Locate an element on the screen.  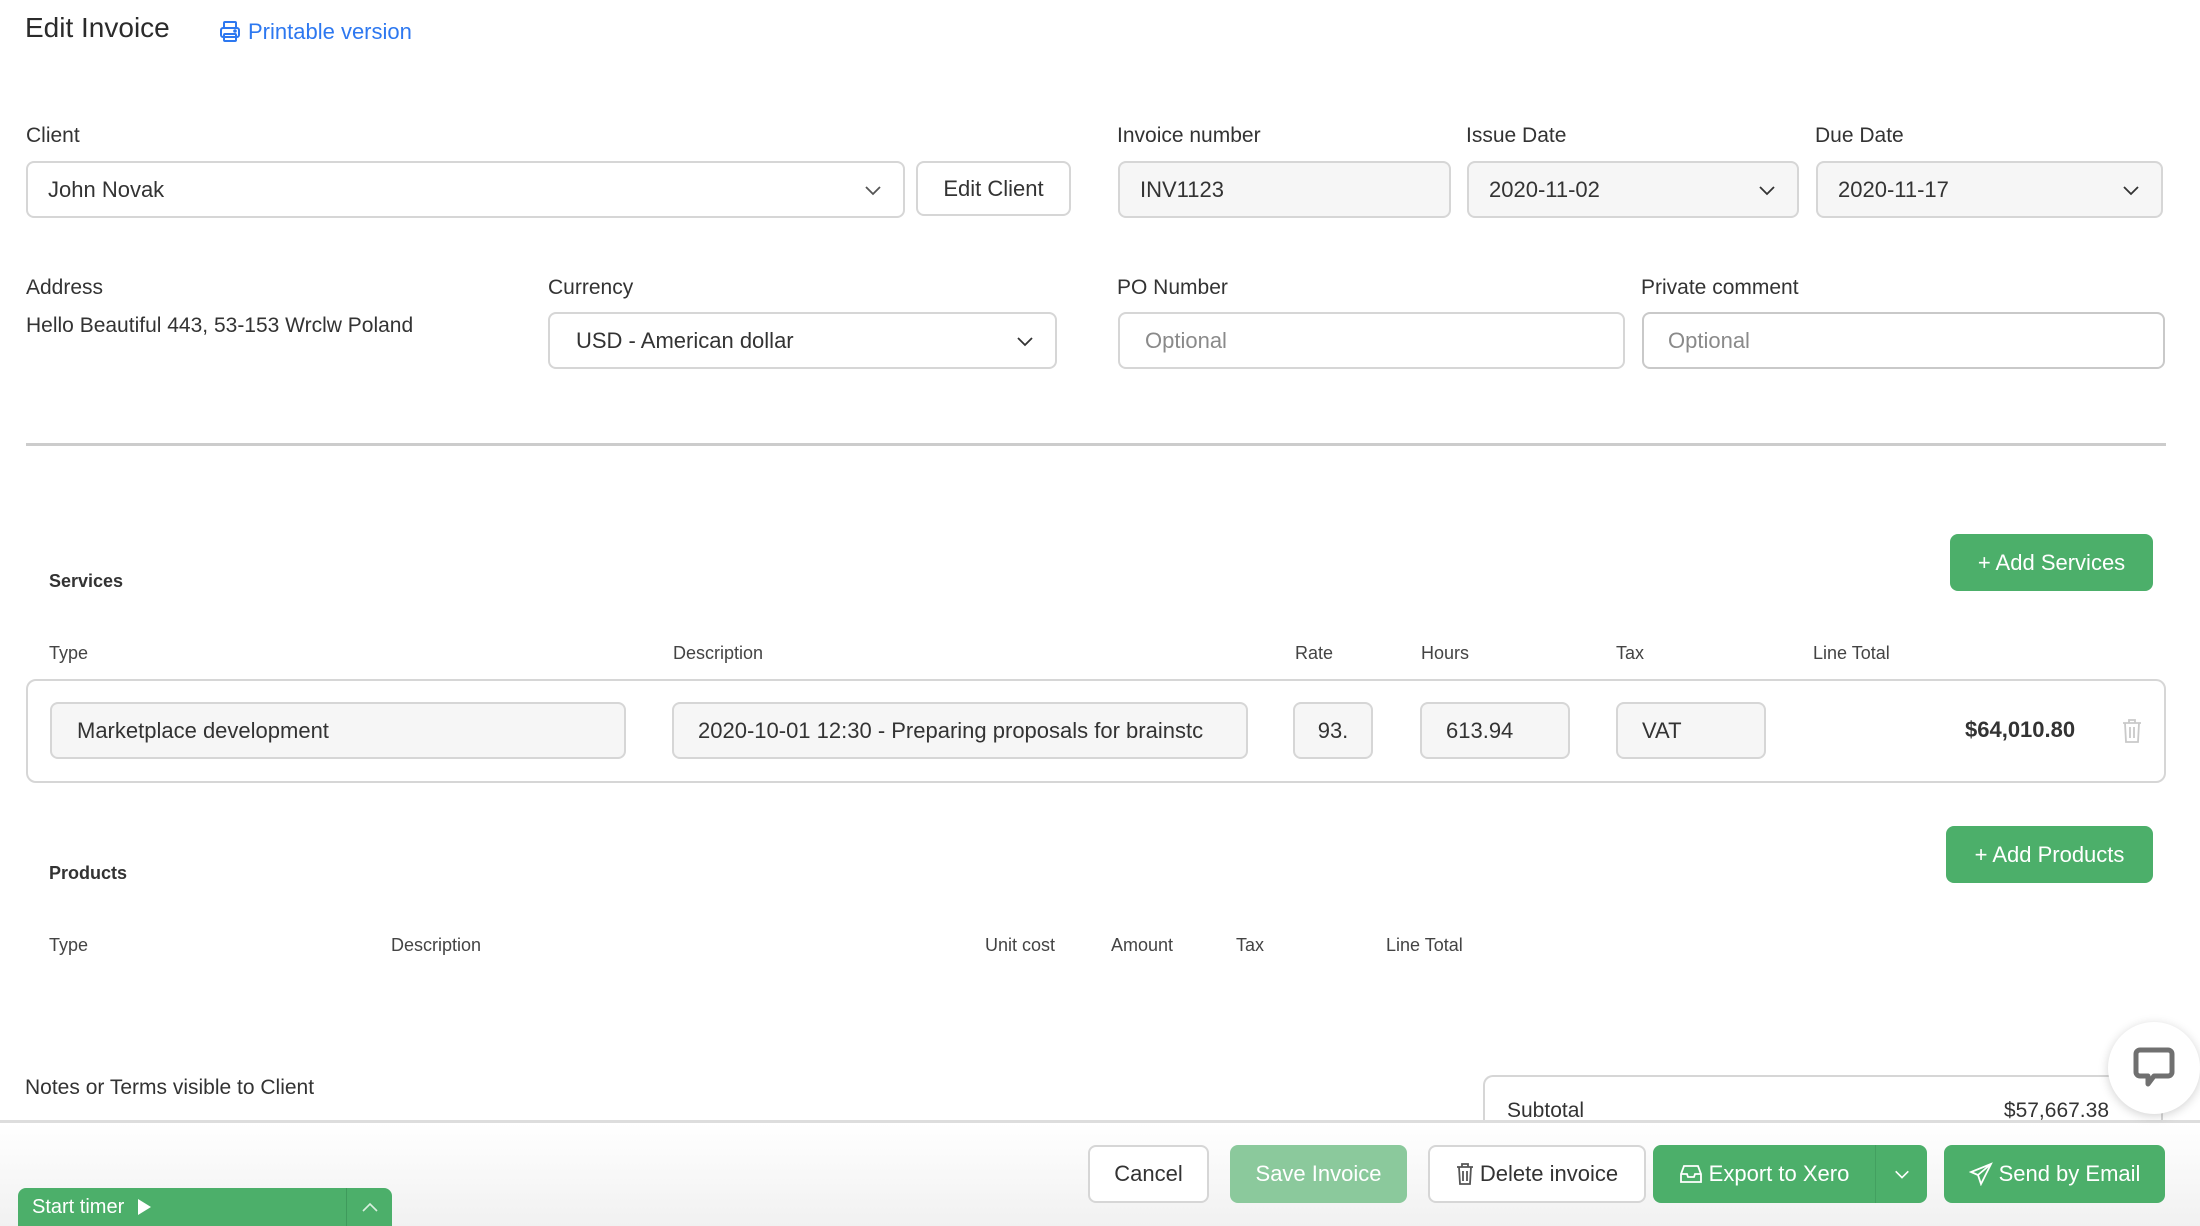
send-email-button: Send by Email is located at coordinates (2054, 1174).